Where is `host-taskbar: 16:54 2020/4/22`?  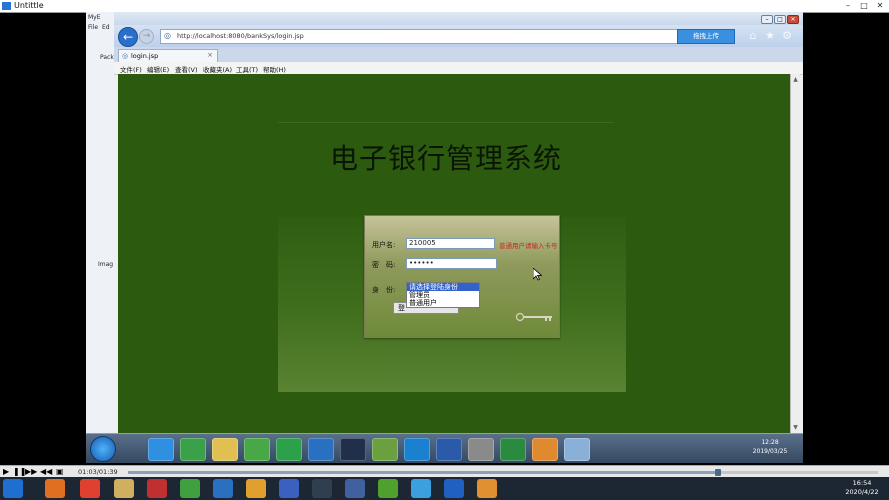
host-taskbar: 16:54 2020/4/22 is located at coordinates (444, 488).